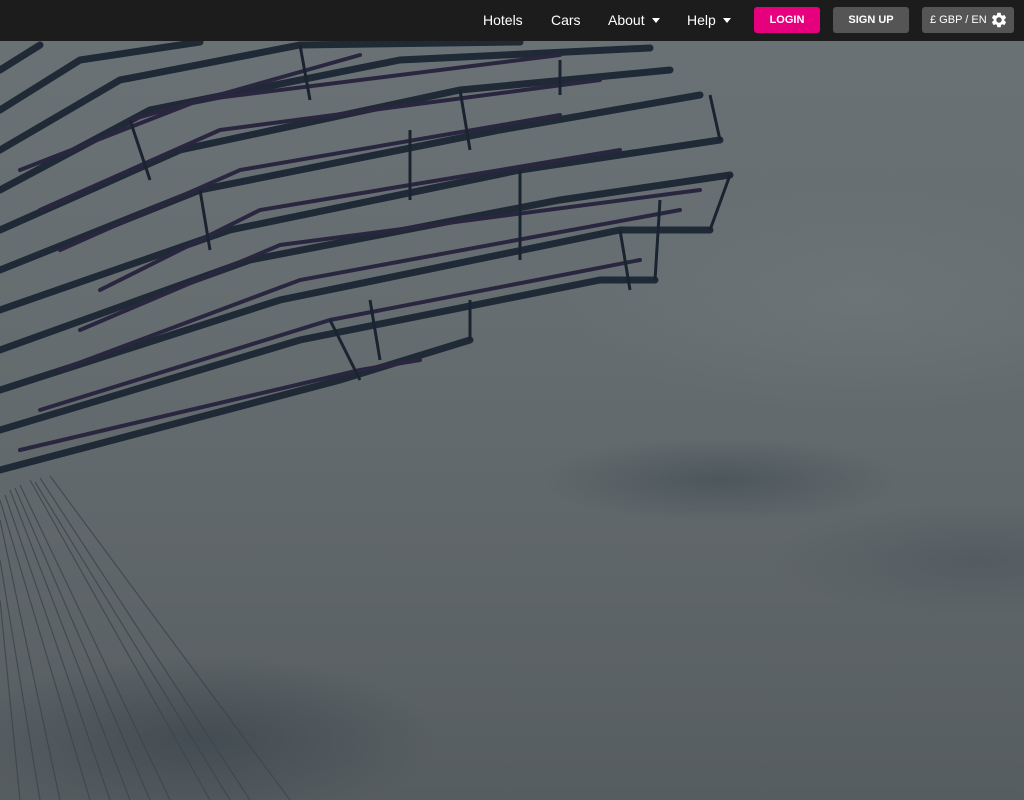 The image size is (1024, 800). What do you see at coordinates (701, 20) in the screenshot?
I see `nav-dropdown-help-label: Help` at bounding box center [701, 20].